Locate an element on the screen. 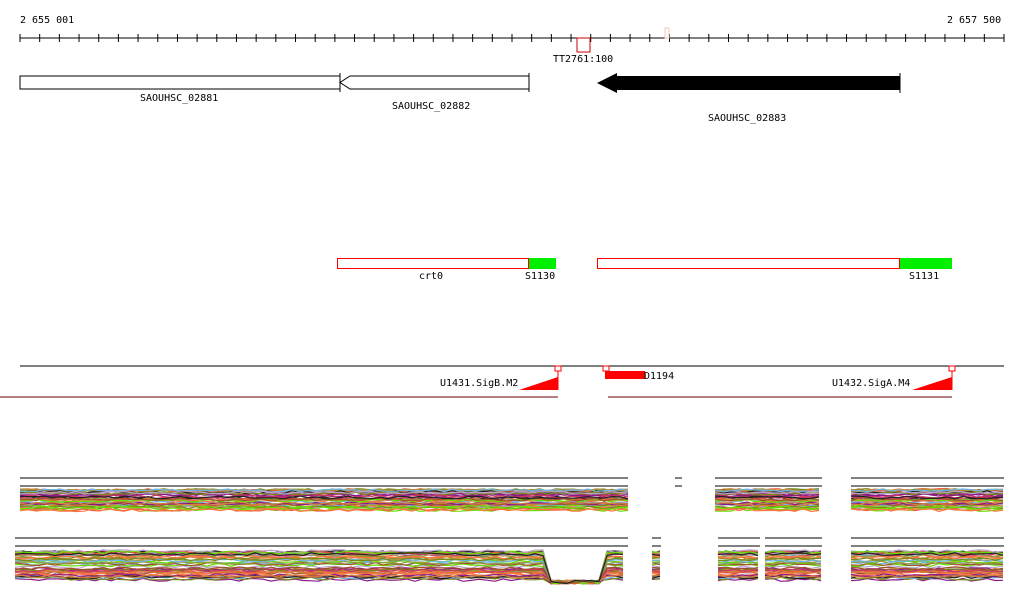 This screenshot has width=1024, height=611. gene-label: SAOUHSC_02883 is located at coordinates (747, 118).